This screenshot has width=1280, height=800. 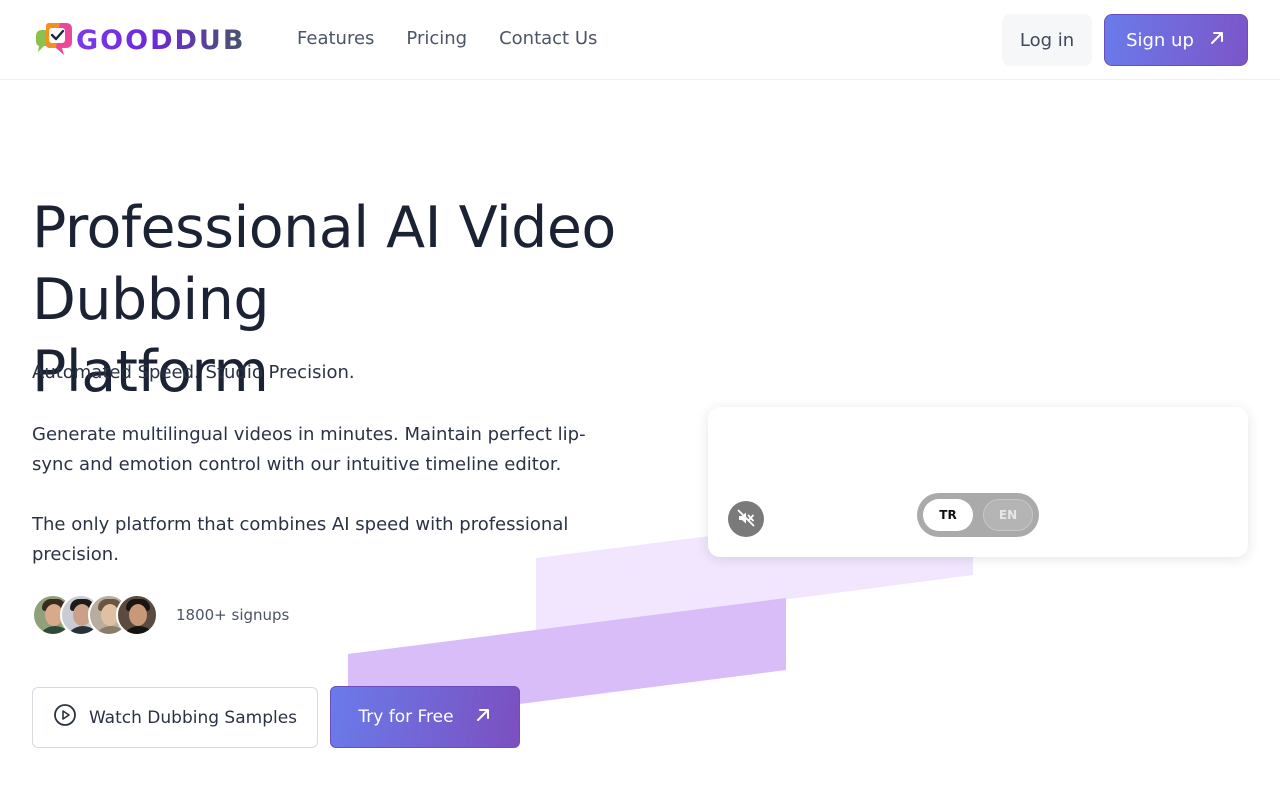 I want to click on signup-button: Sign up, so click(x=1176, y=40).